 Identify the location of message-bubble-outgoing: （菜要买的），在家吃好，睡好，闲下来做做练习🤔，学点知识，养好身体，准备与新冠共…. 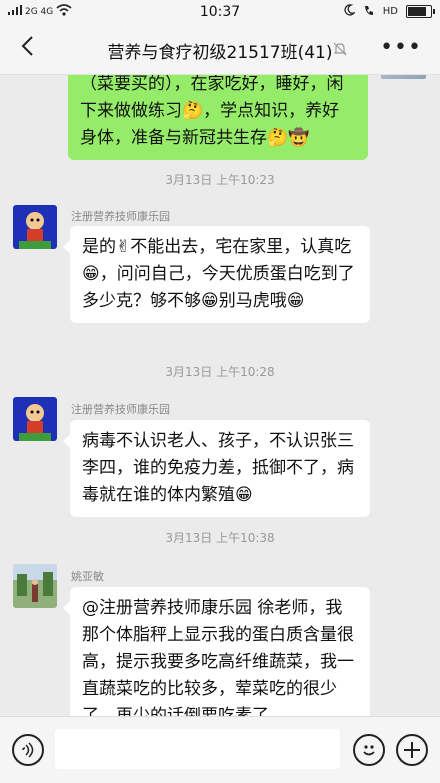
(218, 117).